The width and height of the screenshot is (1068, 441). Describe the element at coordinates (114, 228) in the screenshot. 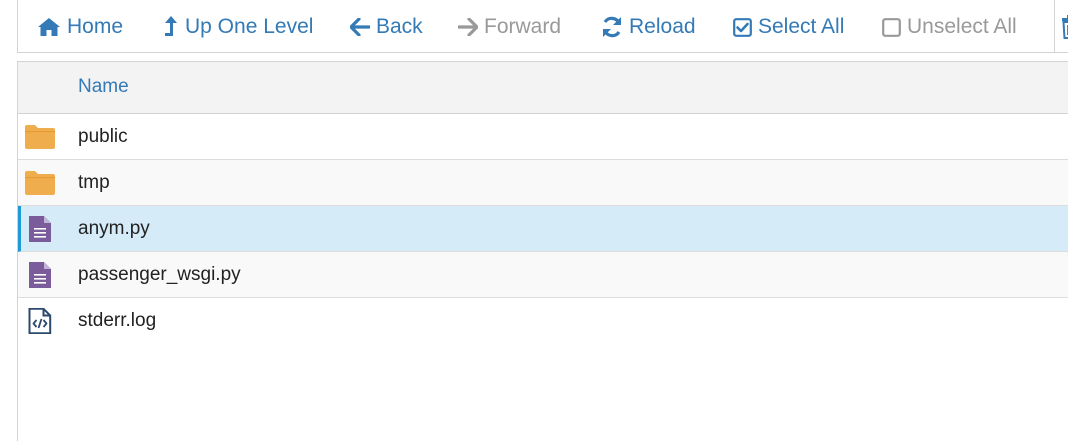

I see `file-name: anym.py` at that location.